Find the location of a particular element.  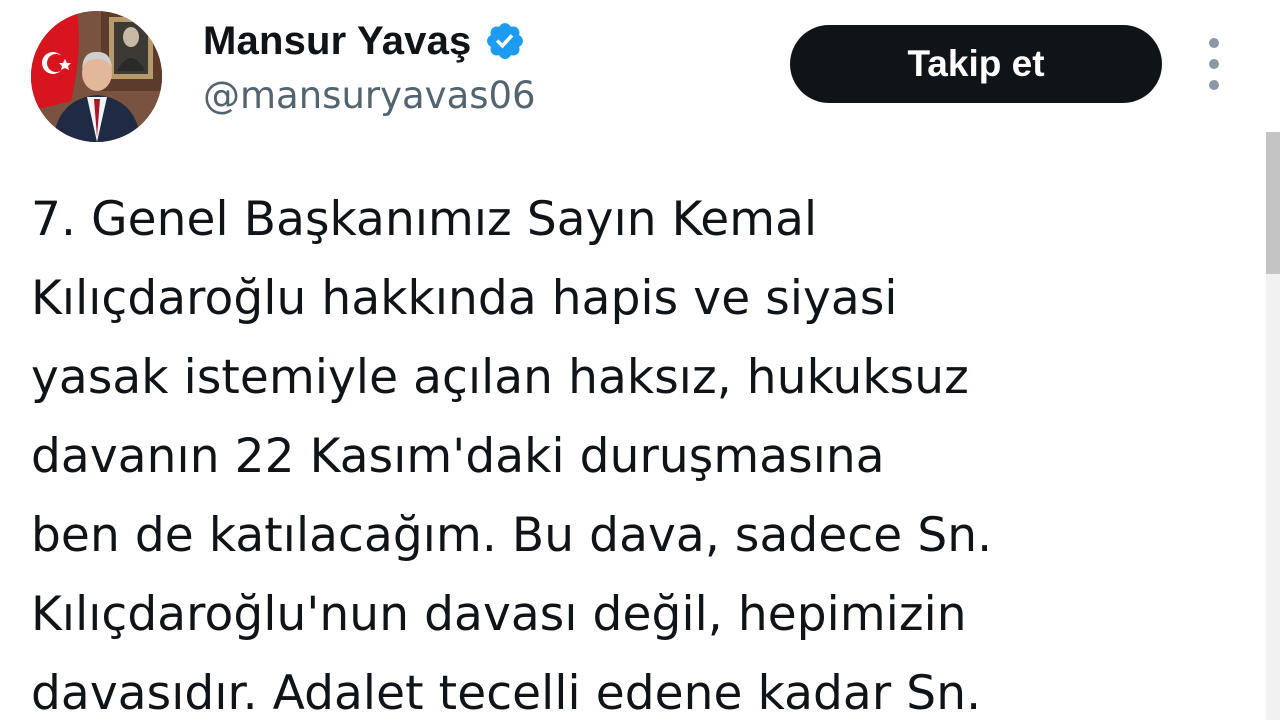

tweet-text-line: Kılıçdaroğlu'nun davası değil, hepimizin is located at coordinates (499, 614).